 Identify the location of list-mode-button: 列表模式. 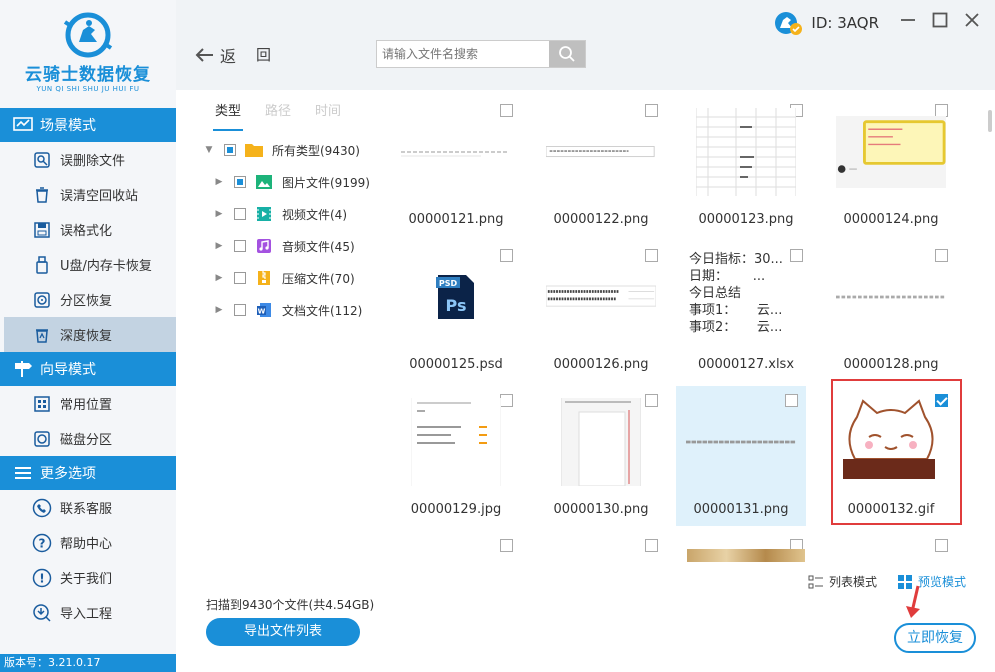
(842, 581).